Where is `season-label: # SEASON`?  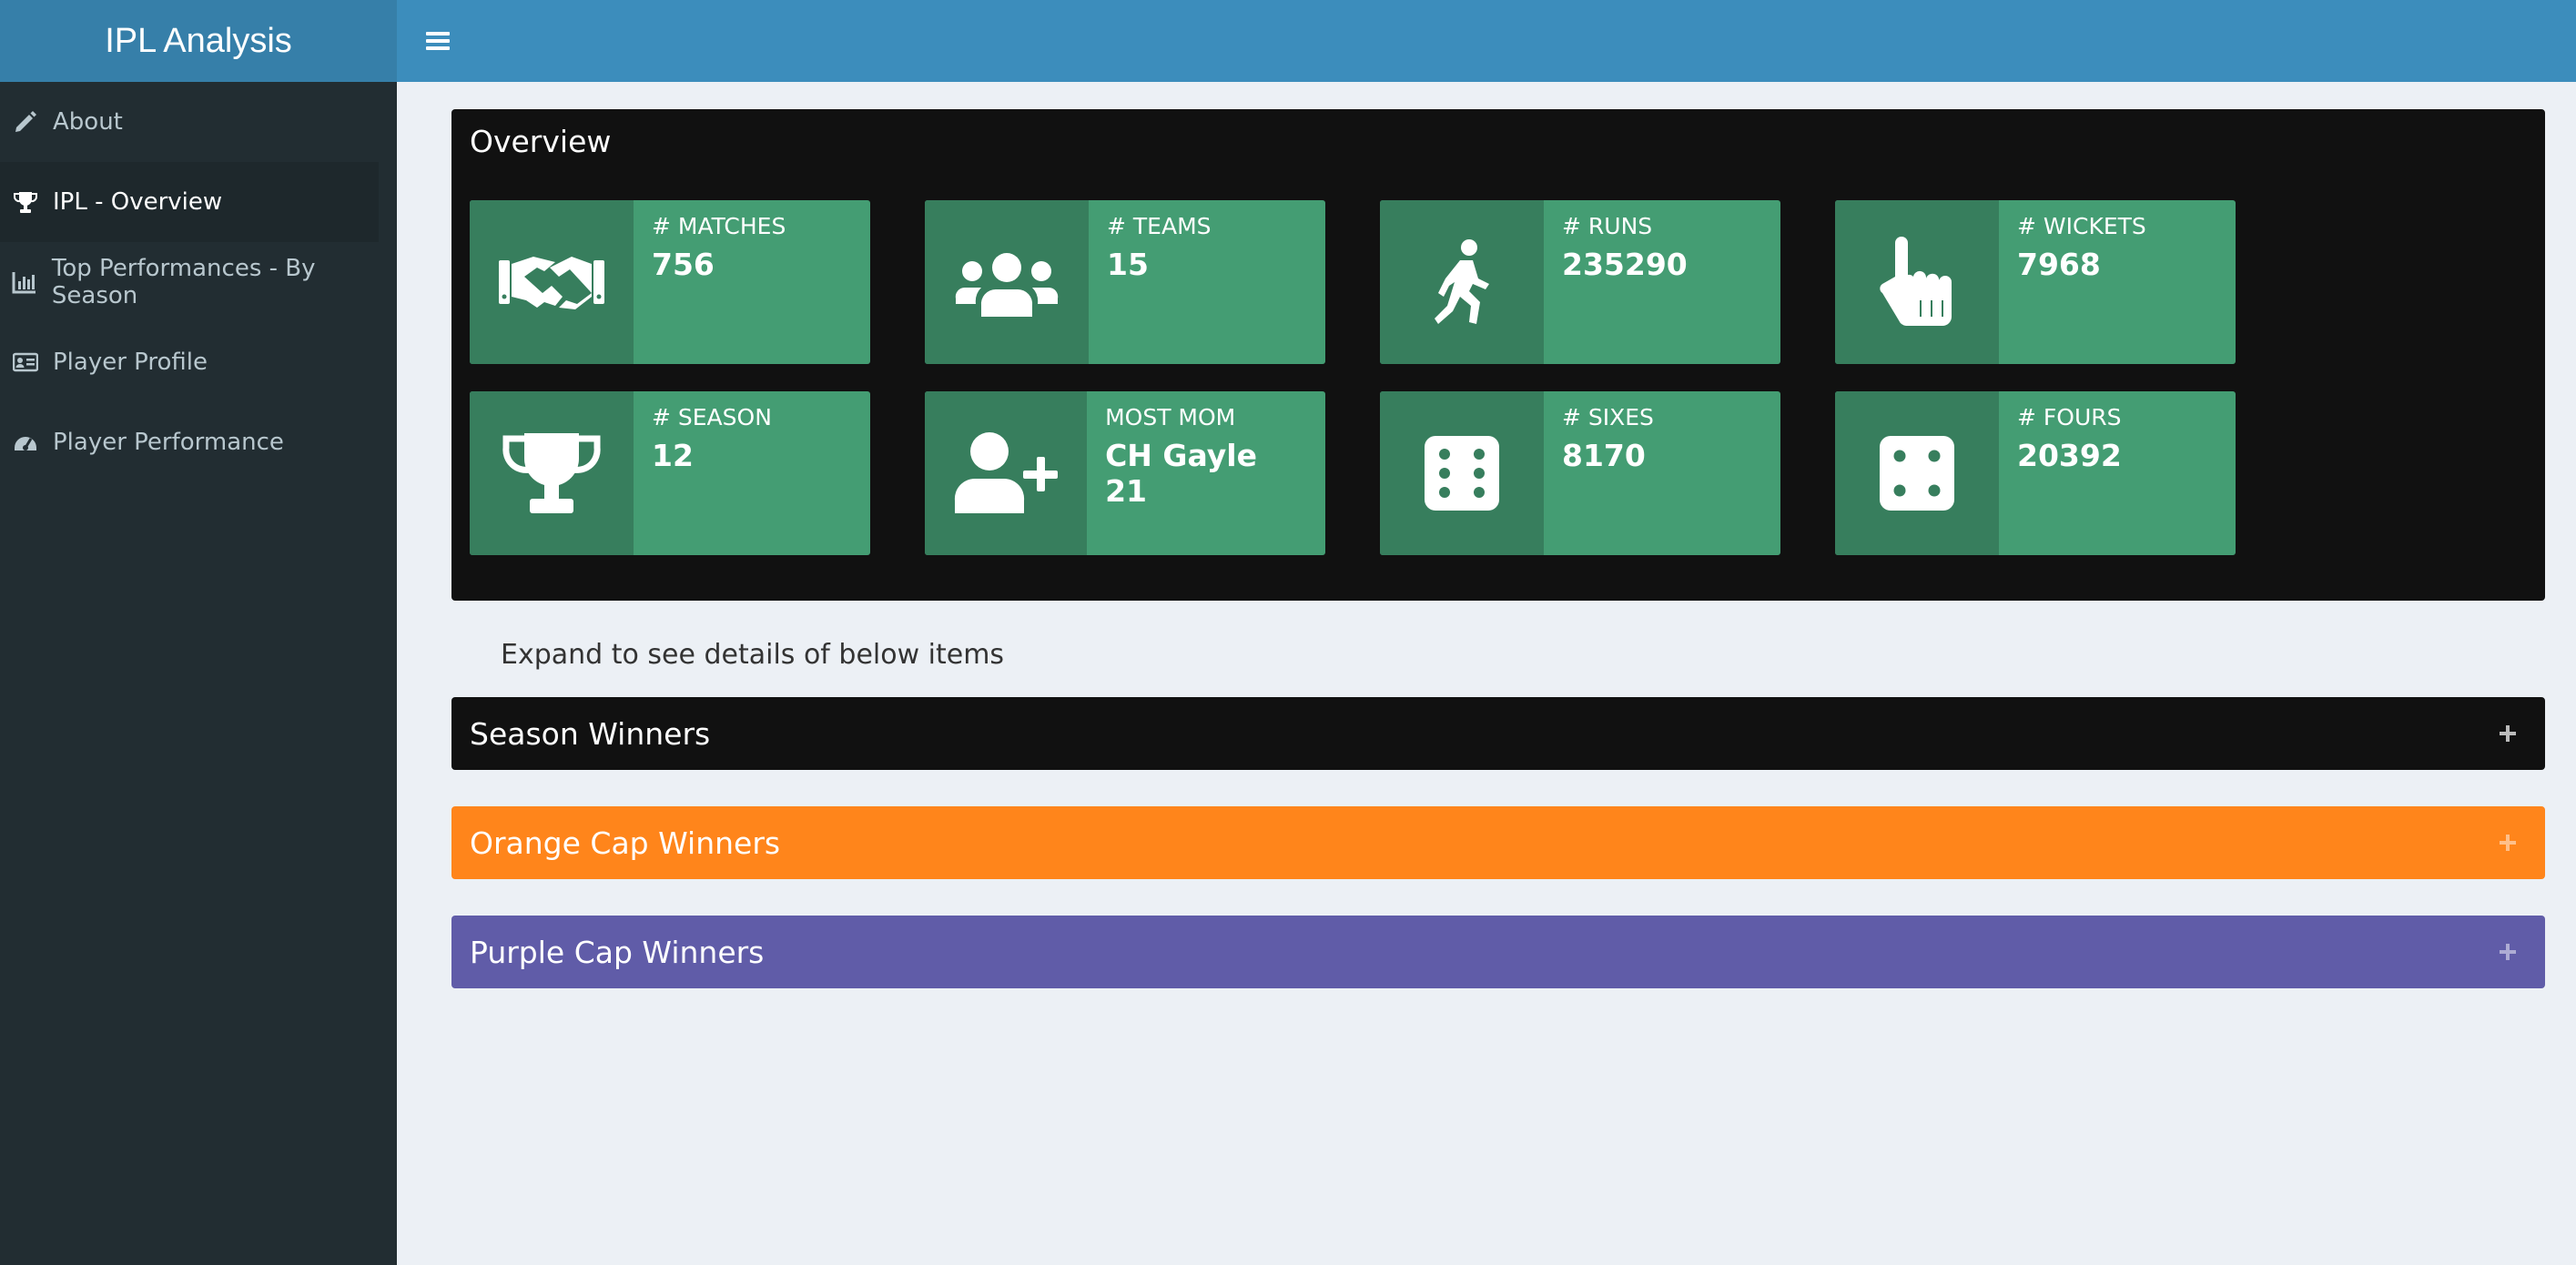 season-label: # SEASON is located at coordinates (712, 417).